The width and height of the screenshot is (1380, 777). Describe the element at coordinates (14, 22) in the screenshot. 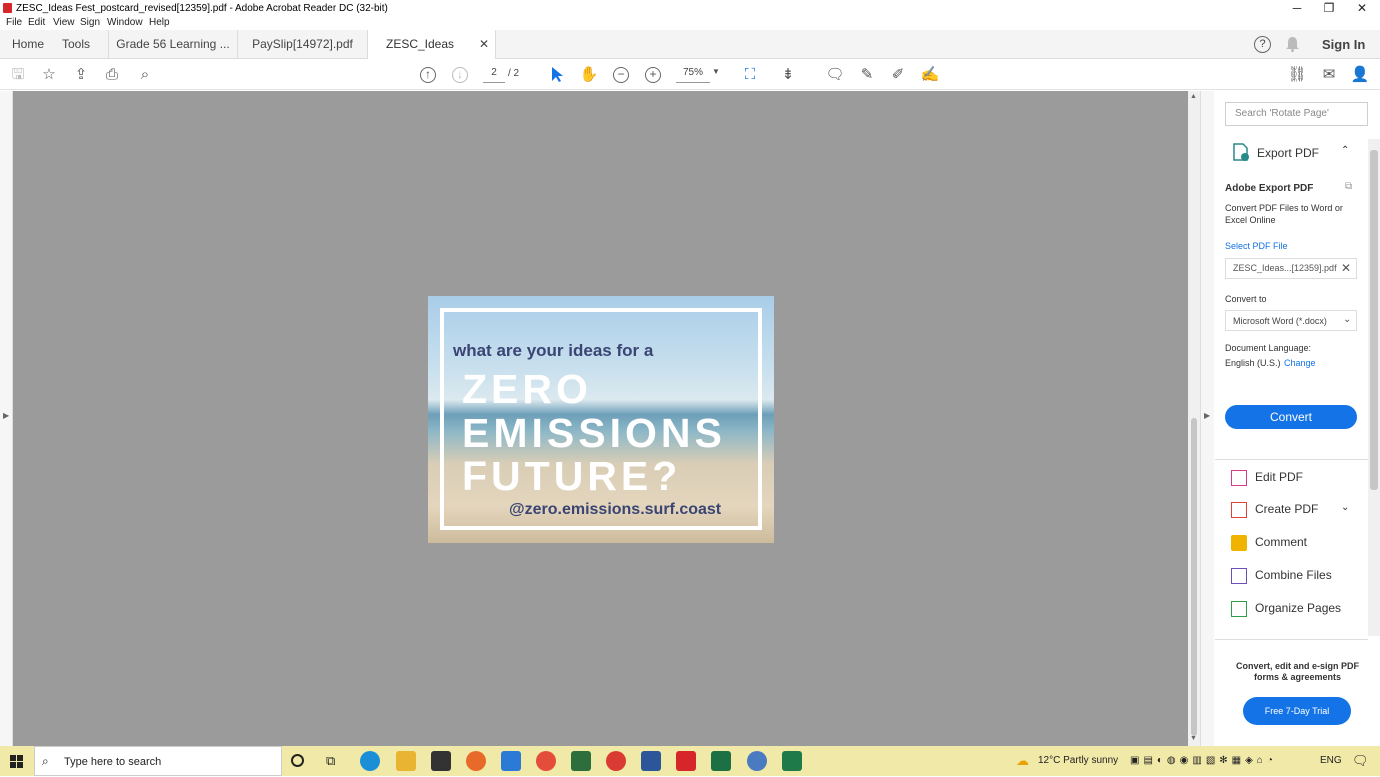

I see `menu-file: File` at that location.